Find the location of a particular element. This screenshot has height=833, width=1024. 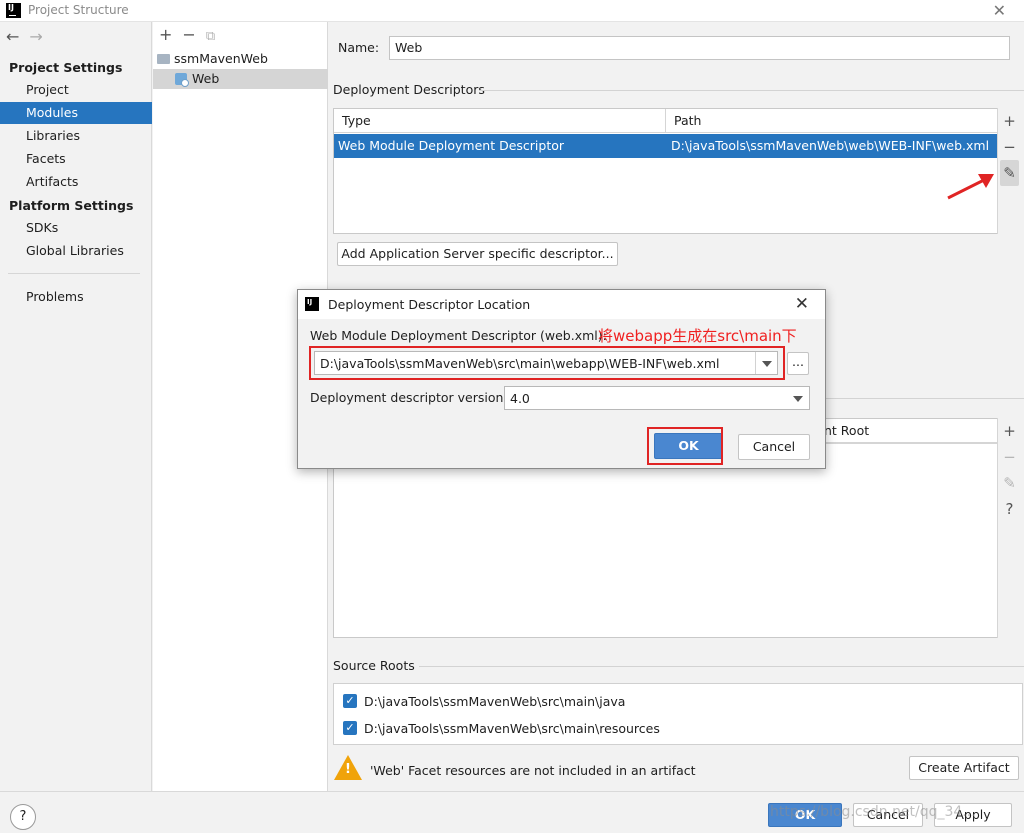

descriptor-side-toolbar: + − ✎ is located at coordinates (1009, 171).